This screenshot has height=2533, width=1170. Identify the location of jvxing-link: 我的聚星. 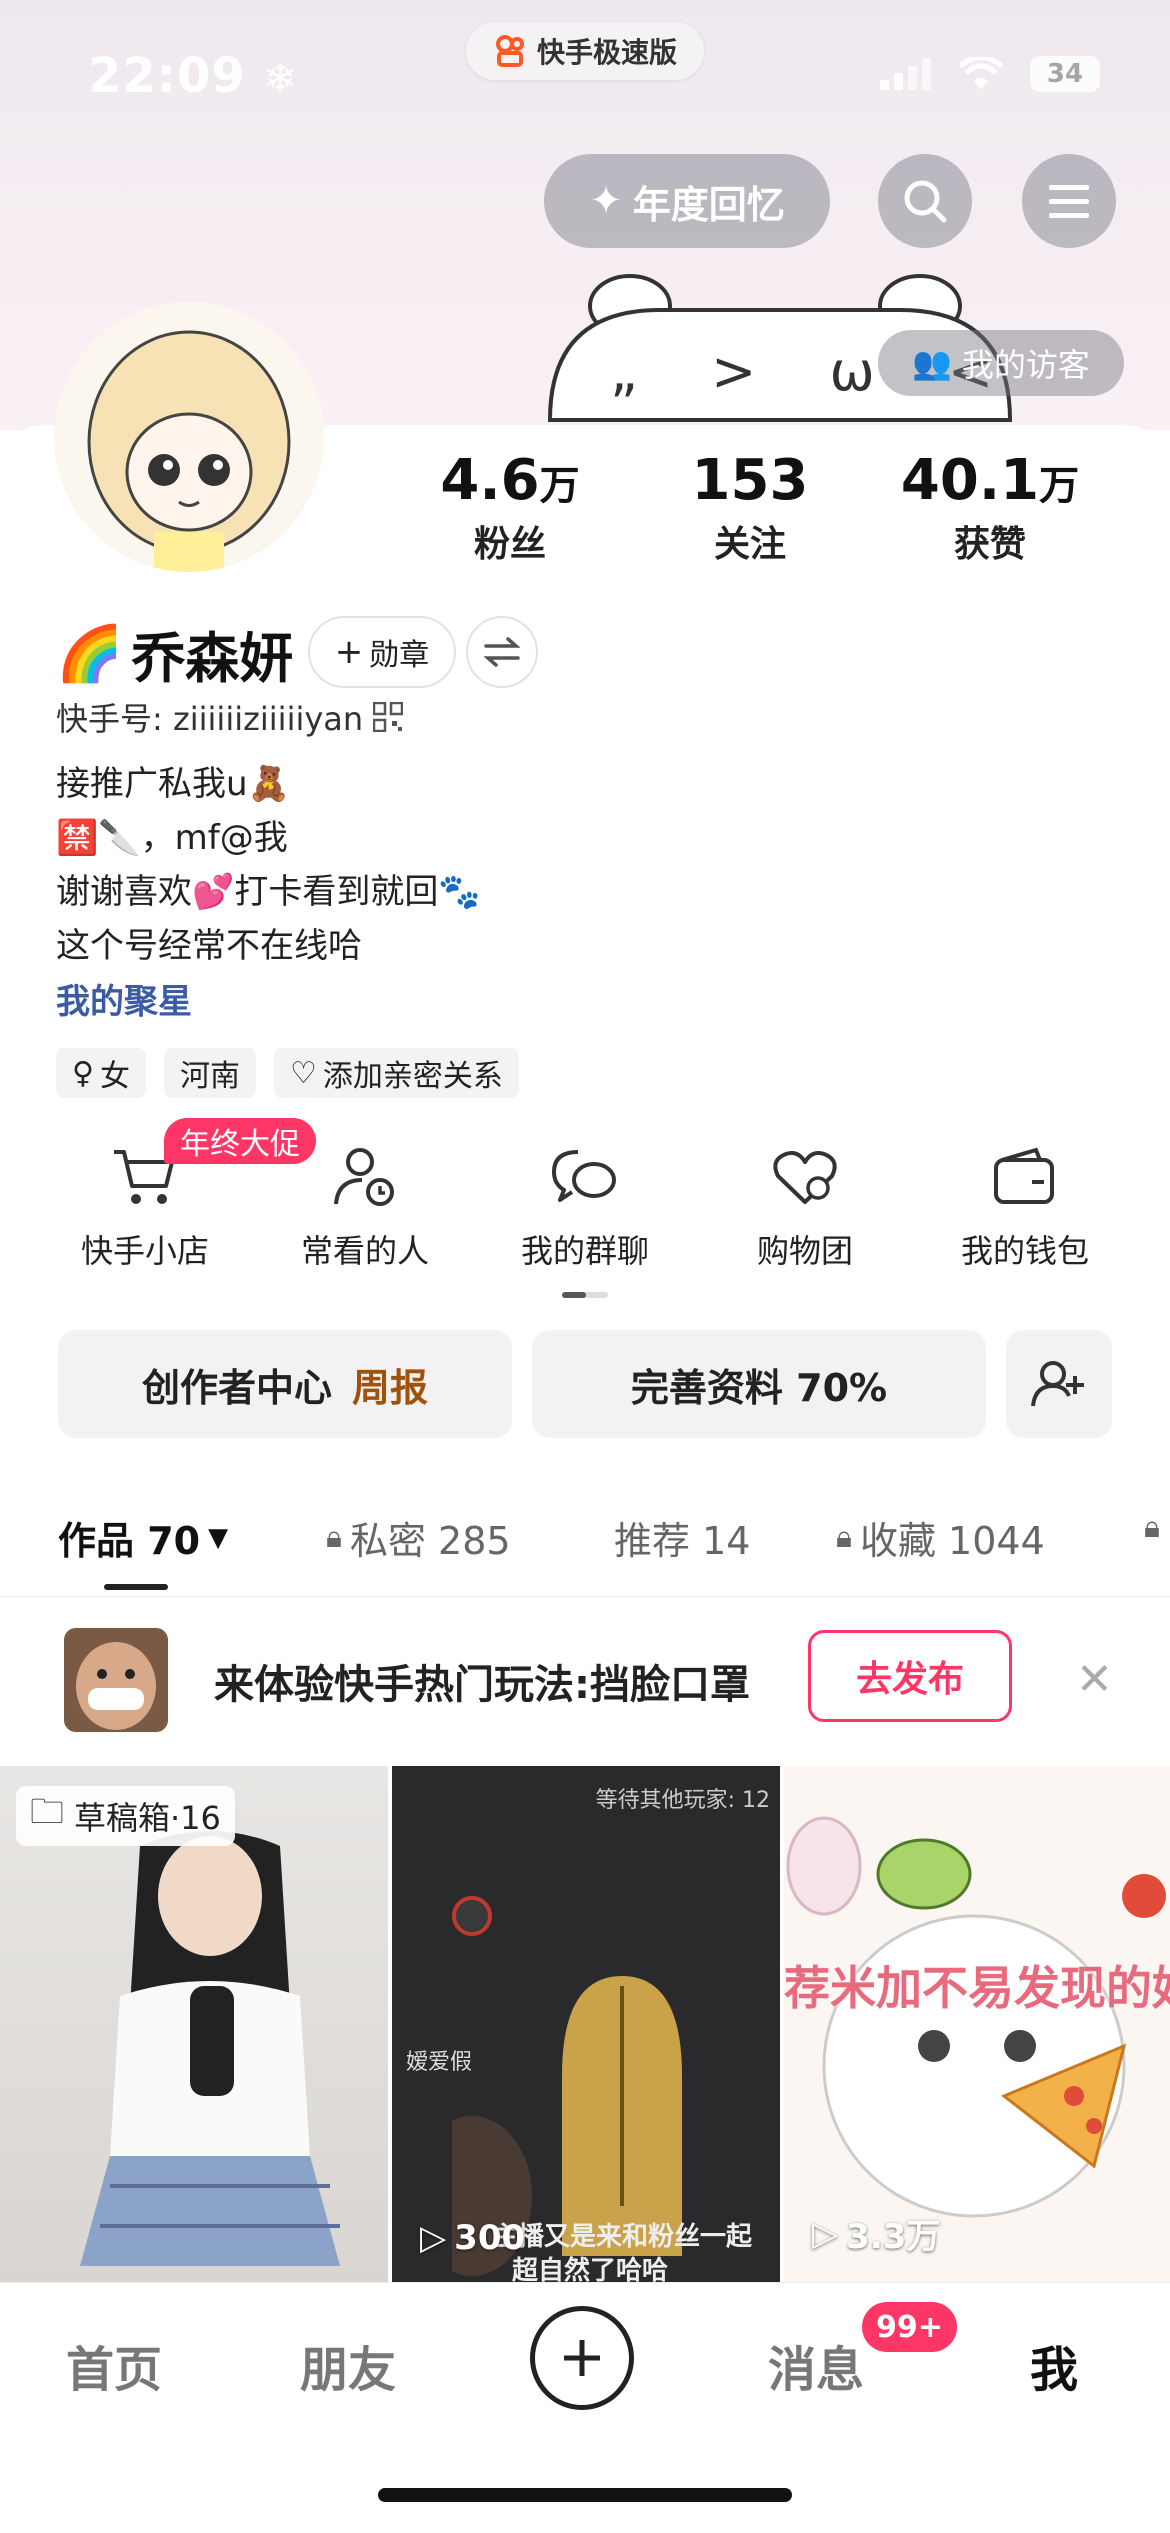
(124, 998).